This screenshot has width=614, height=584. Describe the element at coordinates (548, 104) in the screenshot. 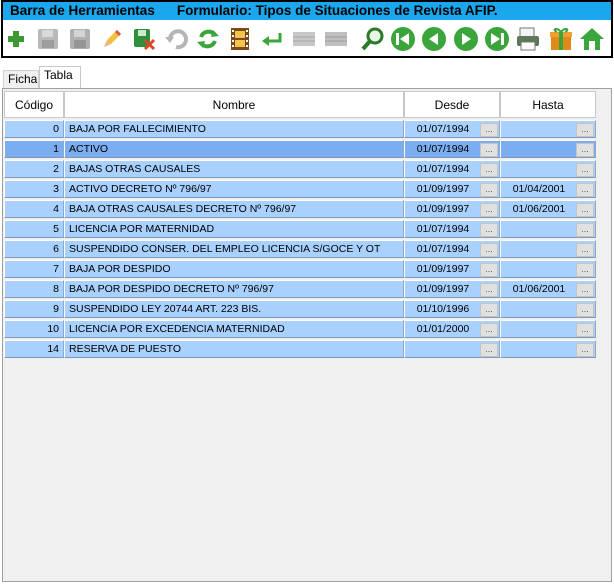

I see `column-header-hasta: Hasta` at that location.